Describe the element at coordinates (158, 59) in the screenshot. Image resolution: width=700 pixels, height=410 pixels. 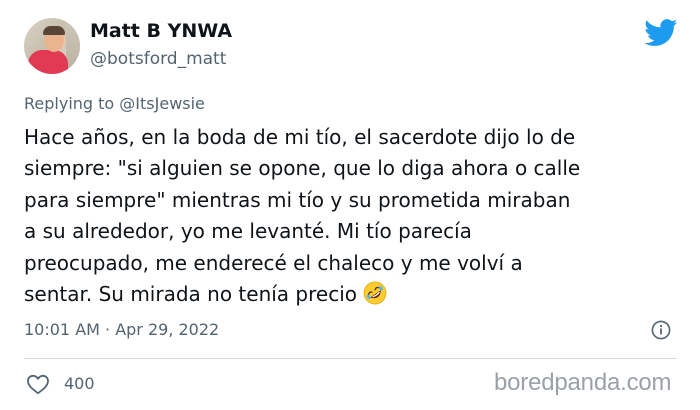
I see `author-handle: @botsford_matt` at that location.